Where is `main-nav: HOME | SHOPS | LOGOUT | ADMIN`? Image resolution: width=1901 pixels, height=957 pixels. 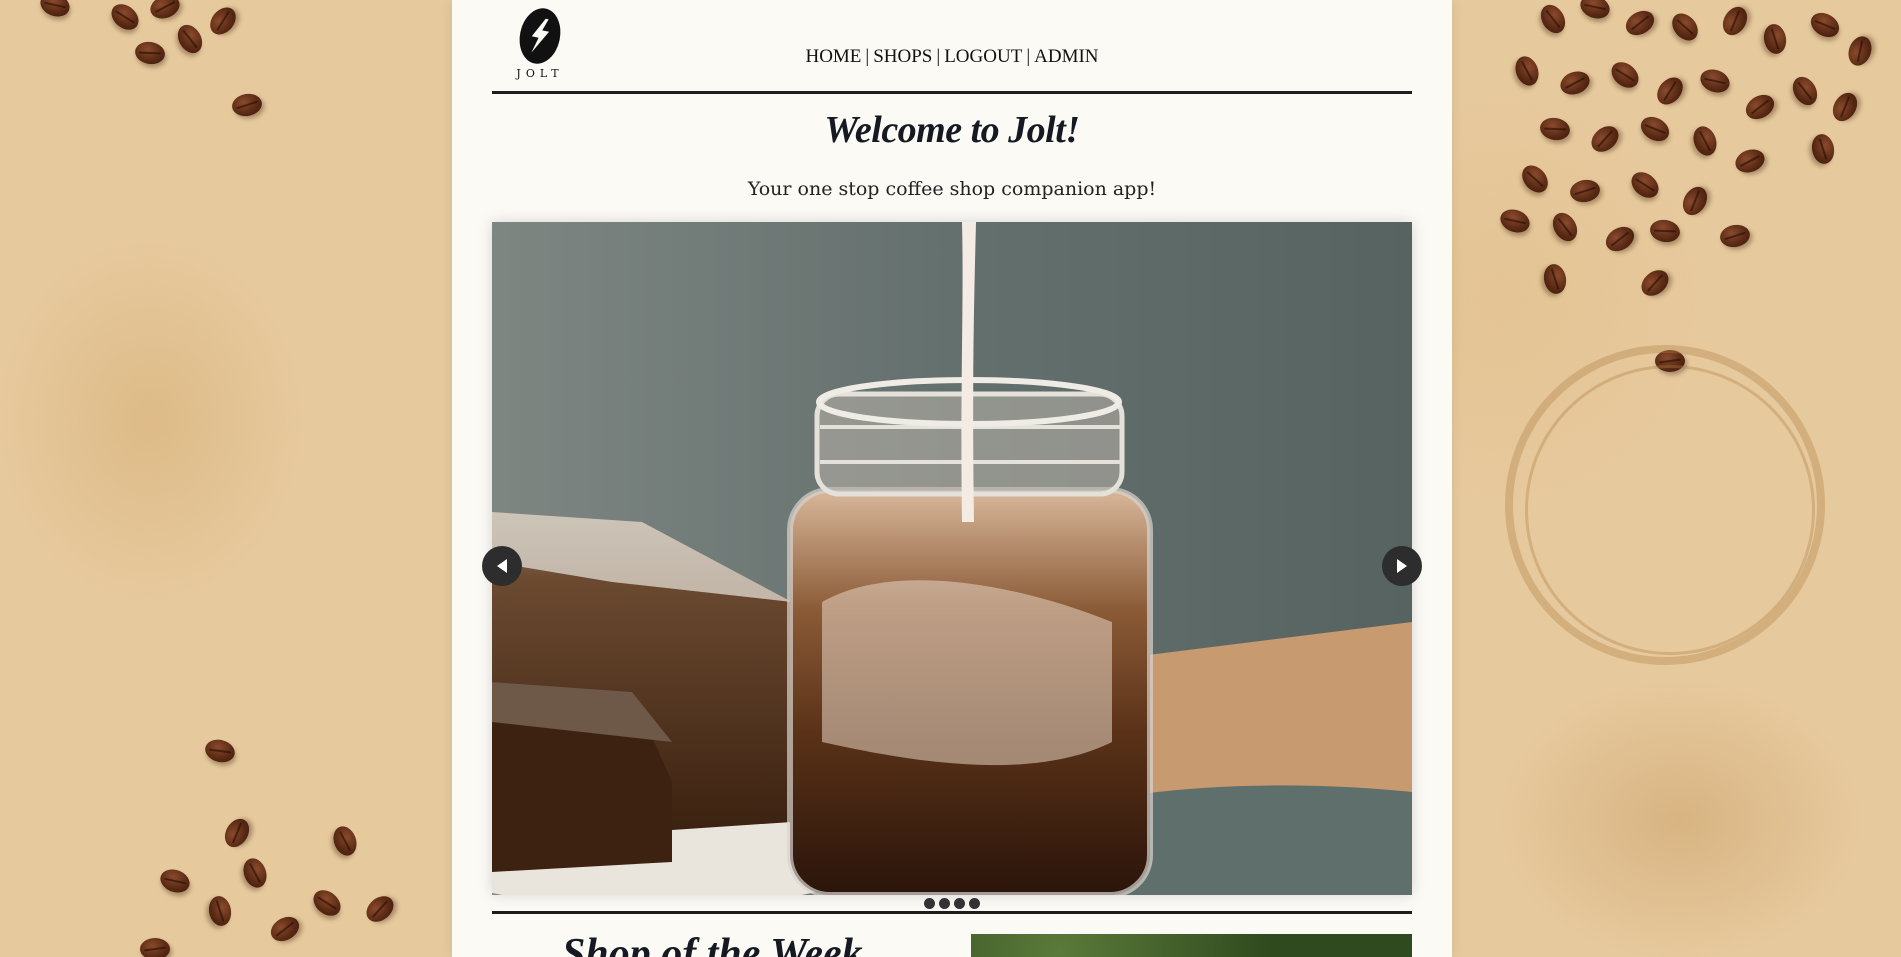 main-nav: HOME | SHOPS | LOGOUT | ADMIN is located at coordinates (952, 57).